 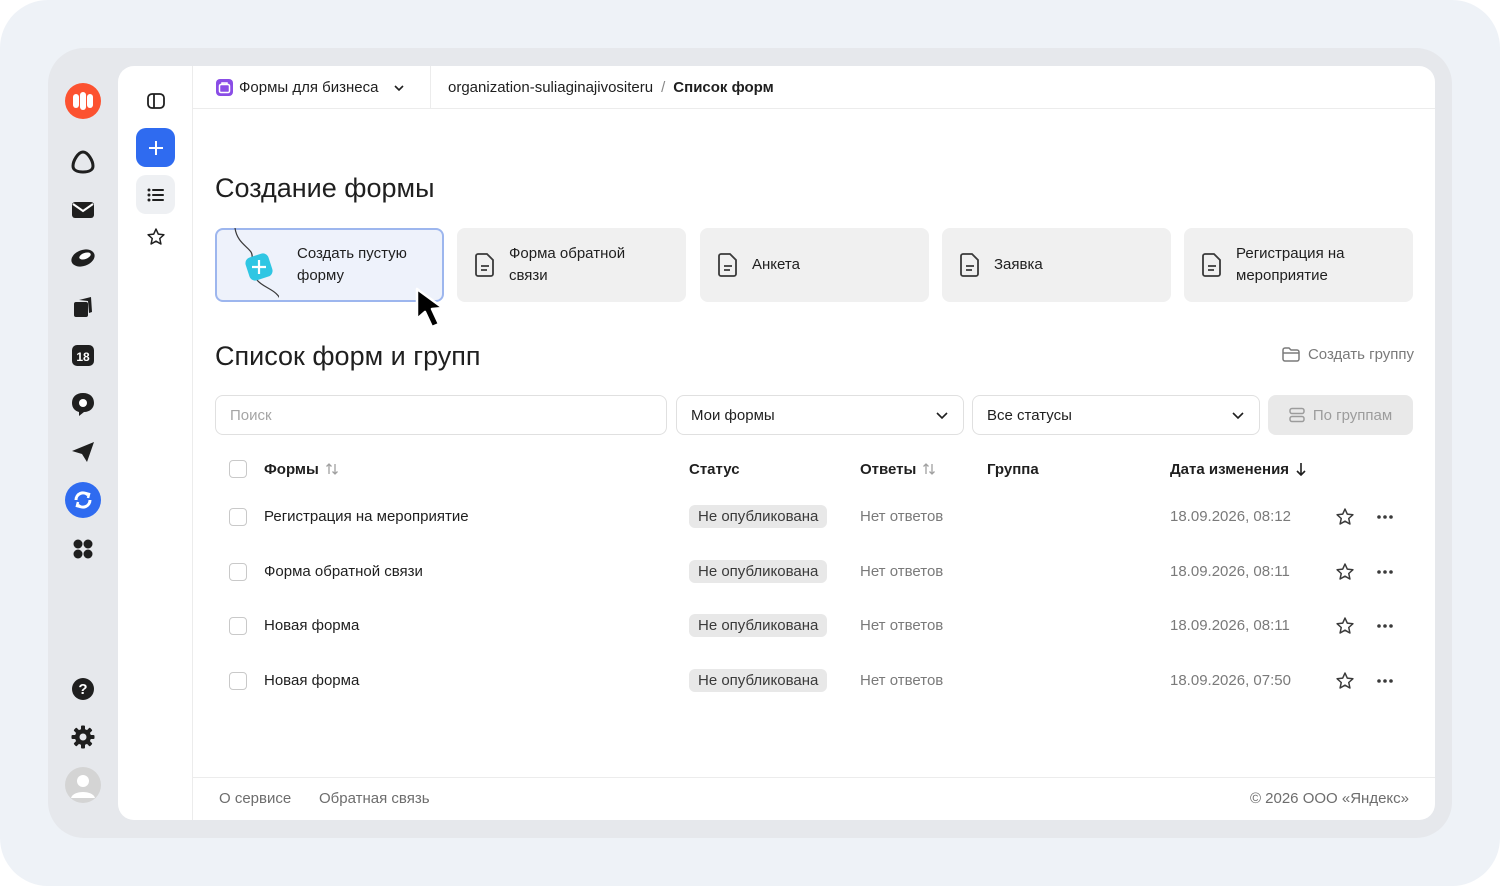 What do you see at coordinates (1018, 264) in the screenshot?
I see `tile-label: Заявка` at bounding box center [1018, 264].